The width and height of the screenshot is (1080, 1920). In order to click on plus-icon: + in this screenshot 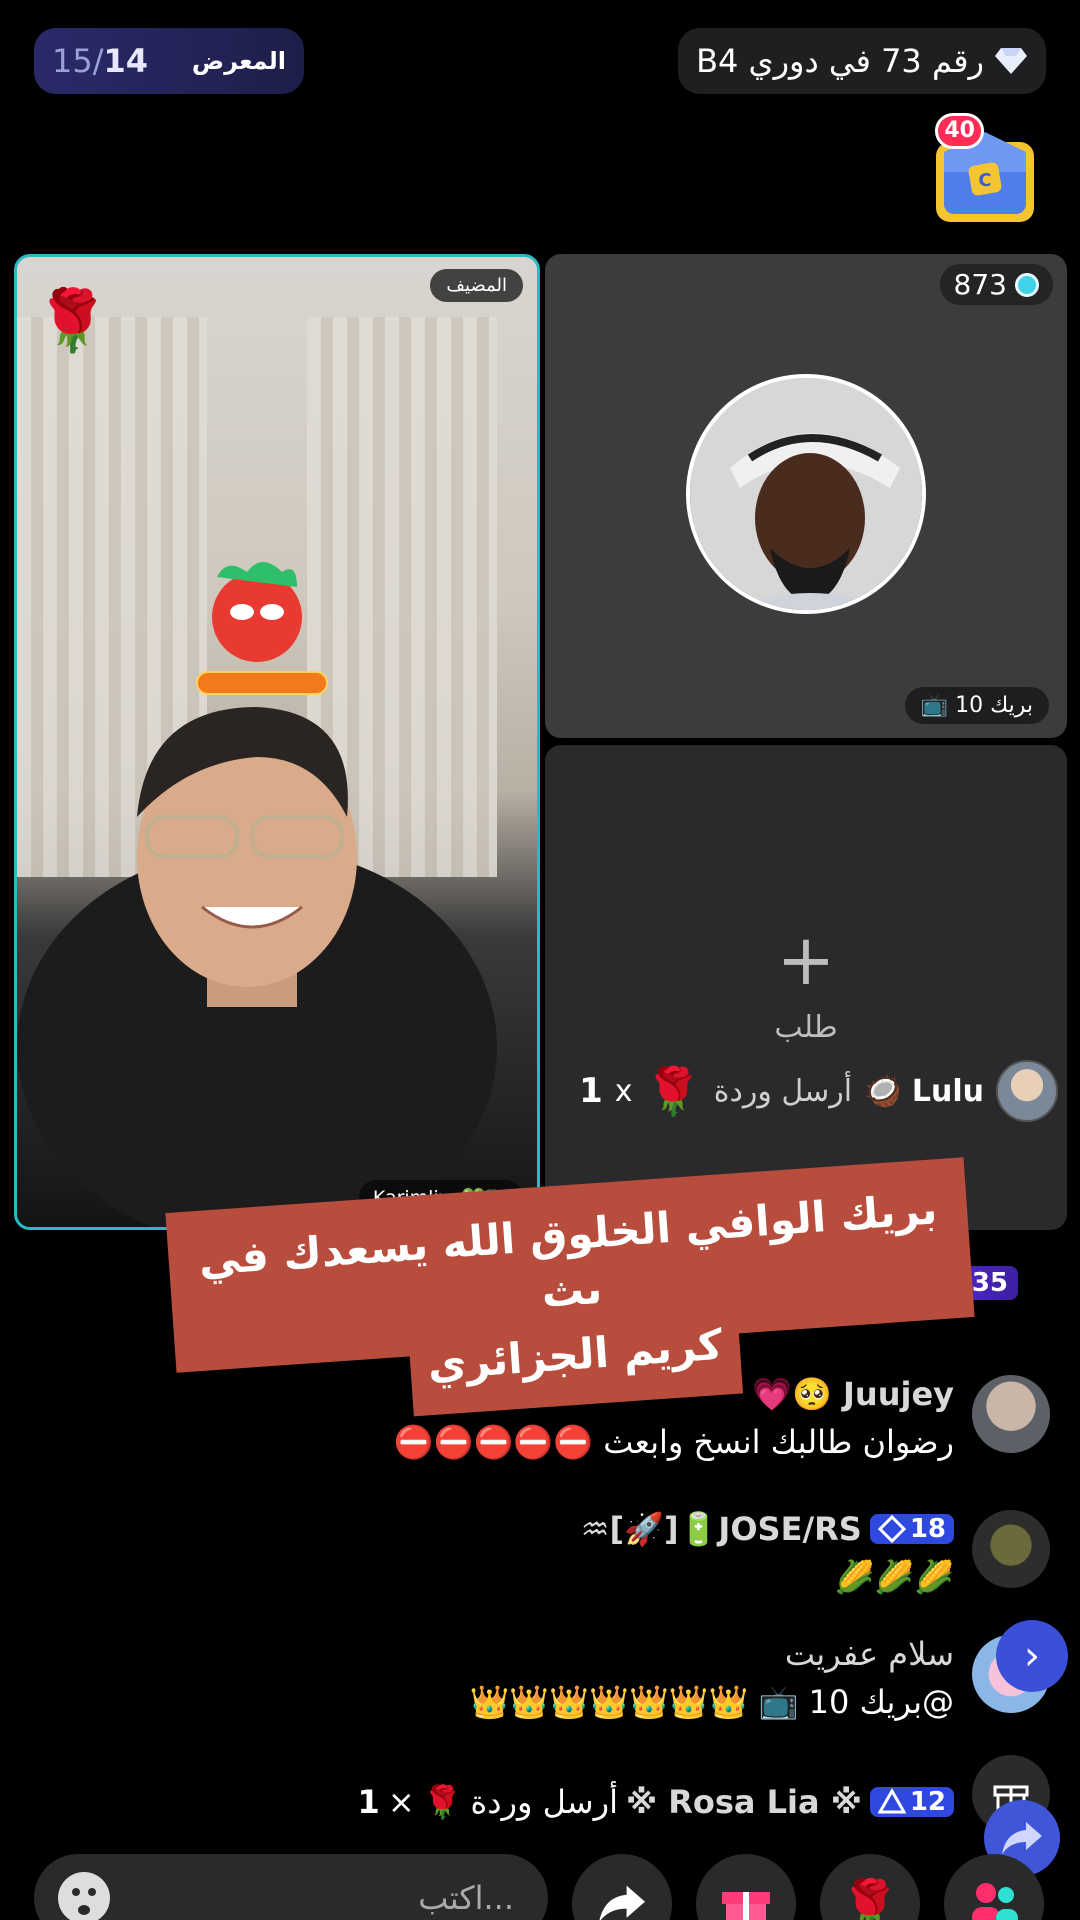, I will do `click(806, 960)`.